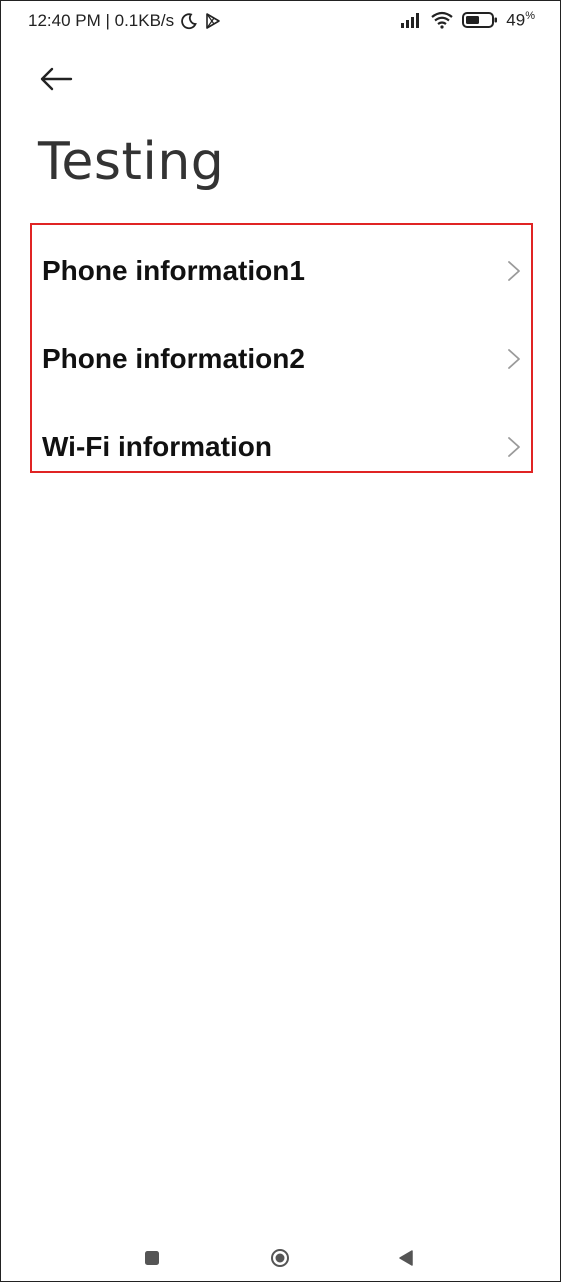 Image resolution: width=561 pixels, height=1282 pixels. Describe the element at coordinates (480, 20) in the screenshot. I see `battery-icon` at that location.